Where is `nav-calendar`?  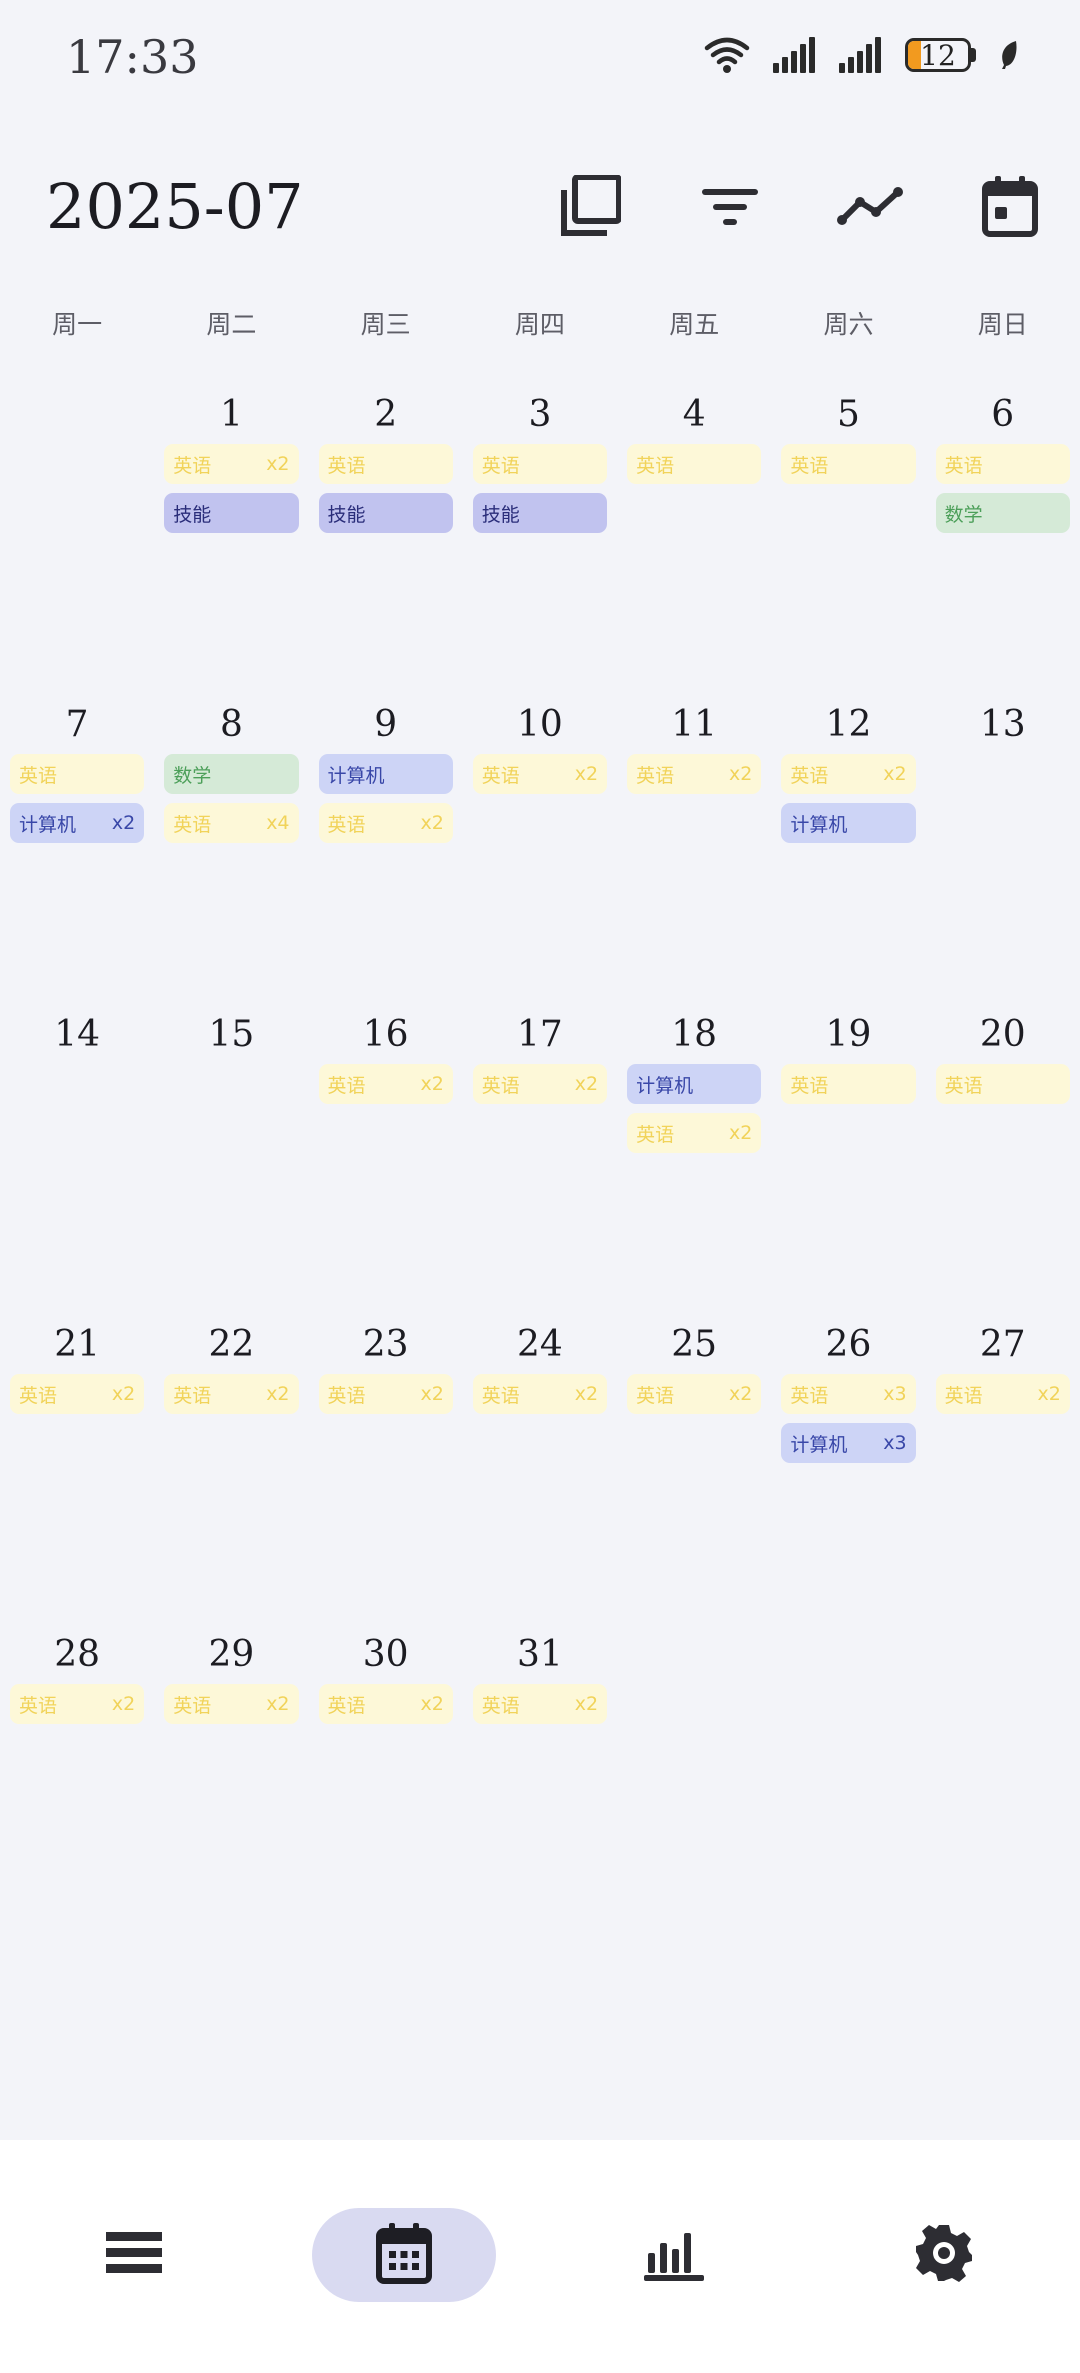
nav-calendar is located at coordinates (404, 2255).